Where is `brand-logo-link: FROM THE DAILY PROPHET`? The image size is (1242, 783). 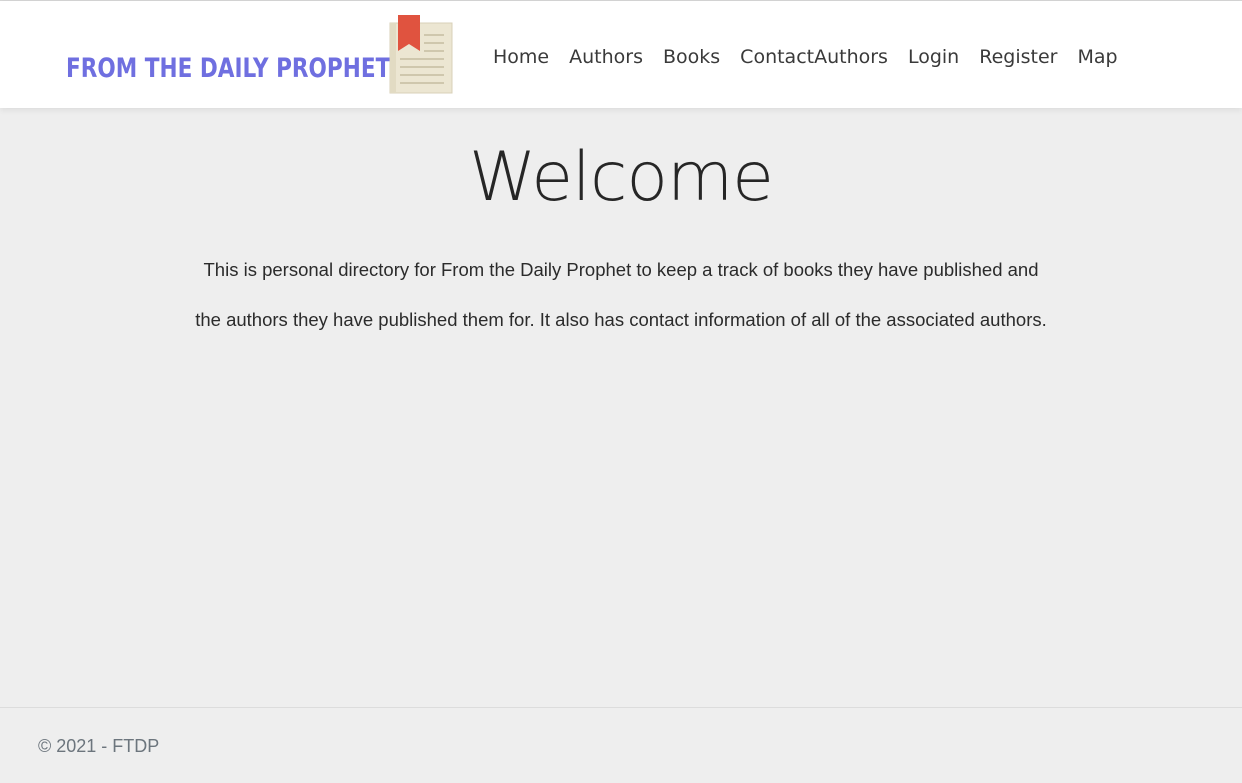
brand-logo-link: FROM THE DAILY PROPHET is located at coordinates (260, 55).